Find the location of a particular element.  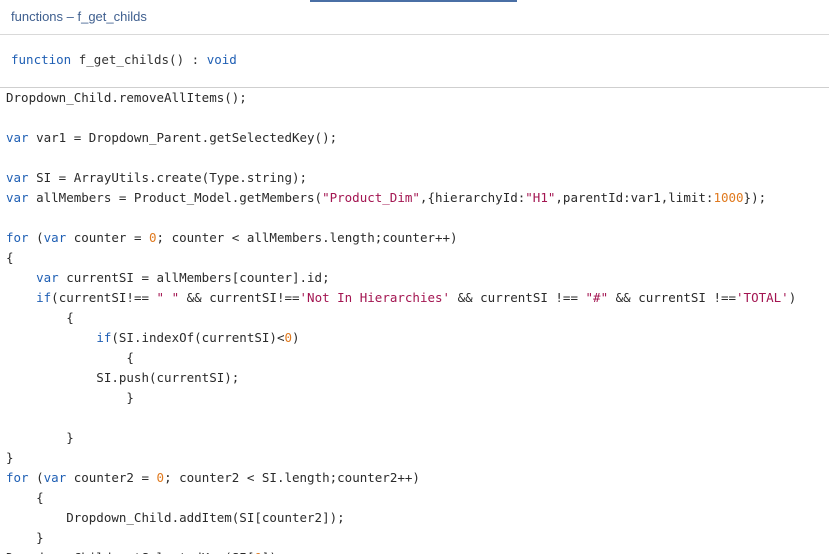

code-line: var currentSI = allMembers[counter].id; is located at coordinates (168, 278).